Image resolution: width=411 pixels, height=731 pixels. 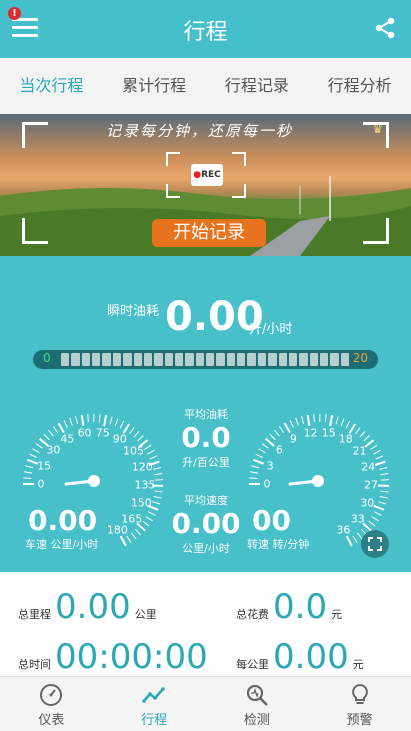 What do you see at coordinates (209, 233) in the screenshot?
I see `start-record-button: 开始记录` at bounding box center [209, 233].